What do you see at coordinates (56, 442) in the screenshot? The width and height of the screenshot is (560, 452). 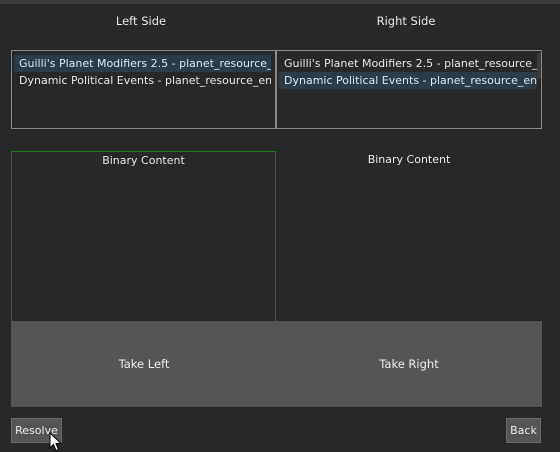 I see `mouse-pointer-icon` at bounding box center [56, 442].